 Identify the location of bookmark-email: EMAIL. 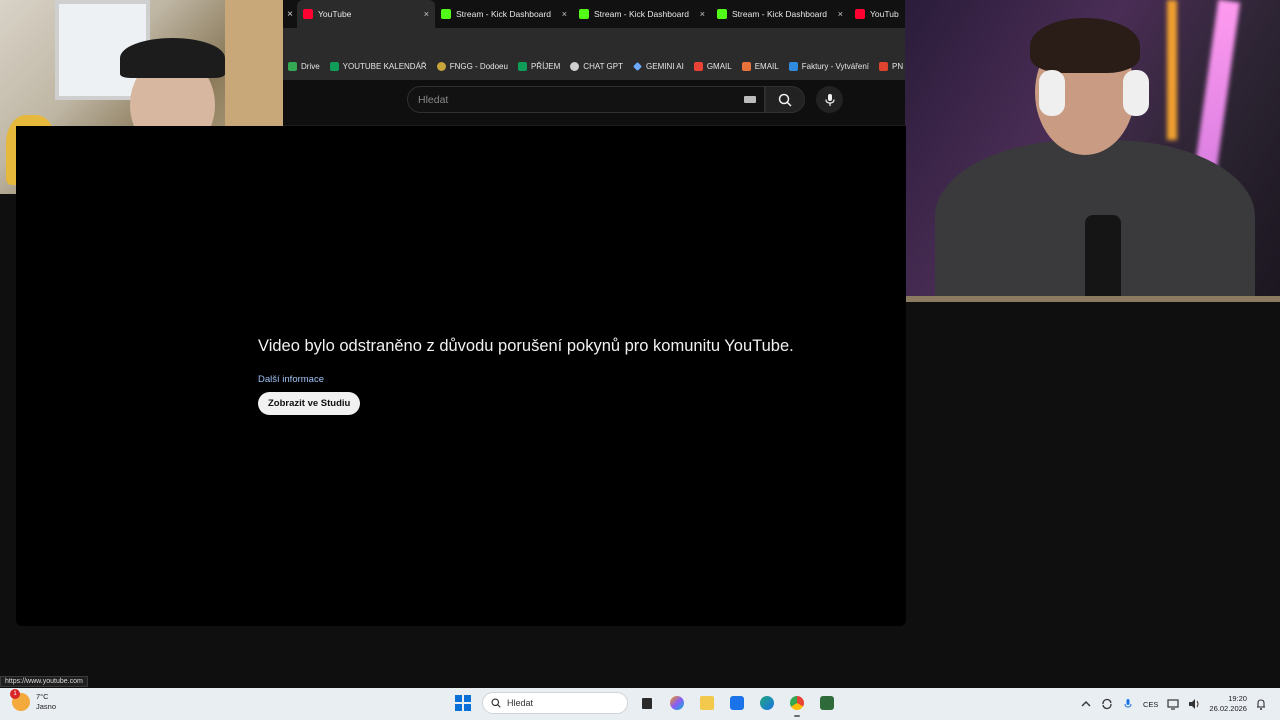
(760, 66).